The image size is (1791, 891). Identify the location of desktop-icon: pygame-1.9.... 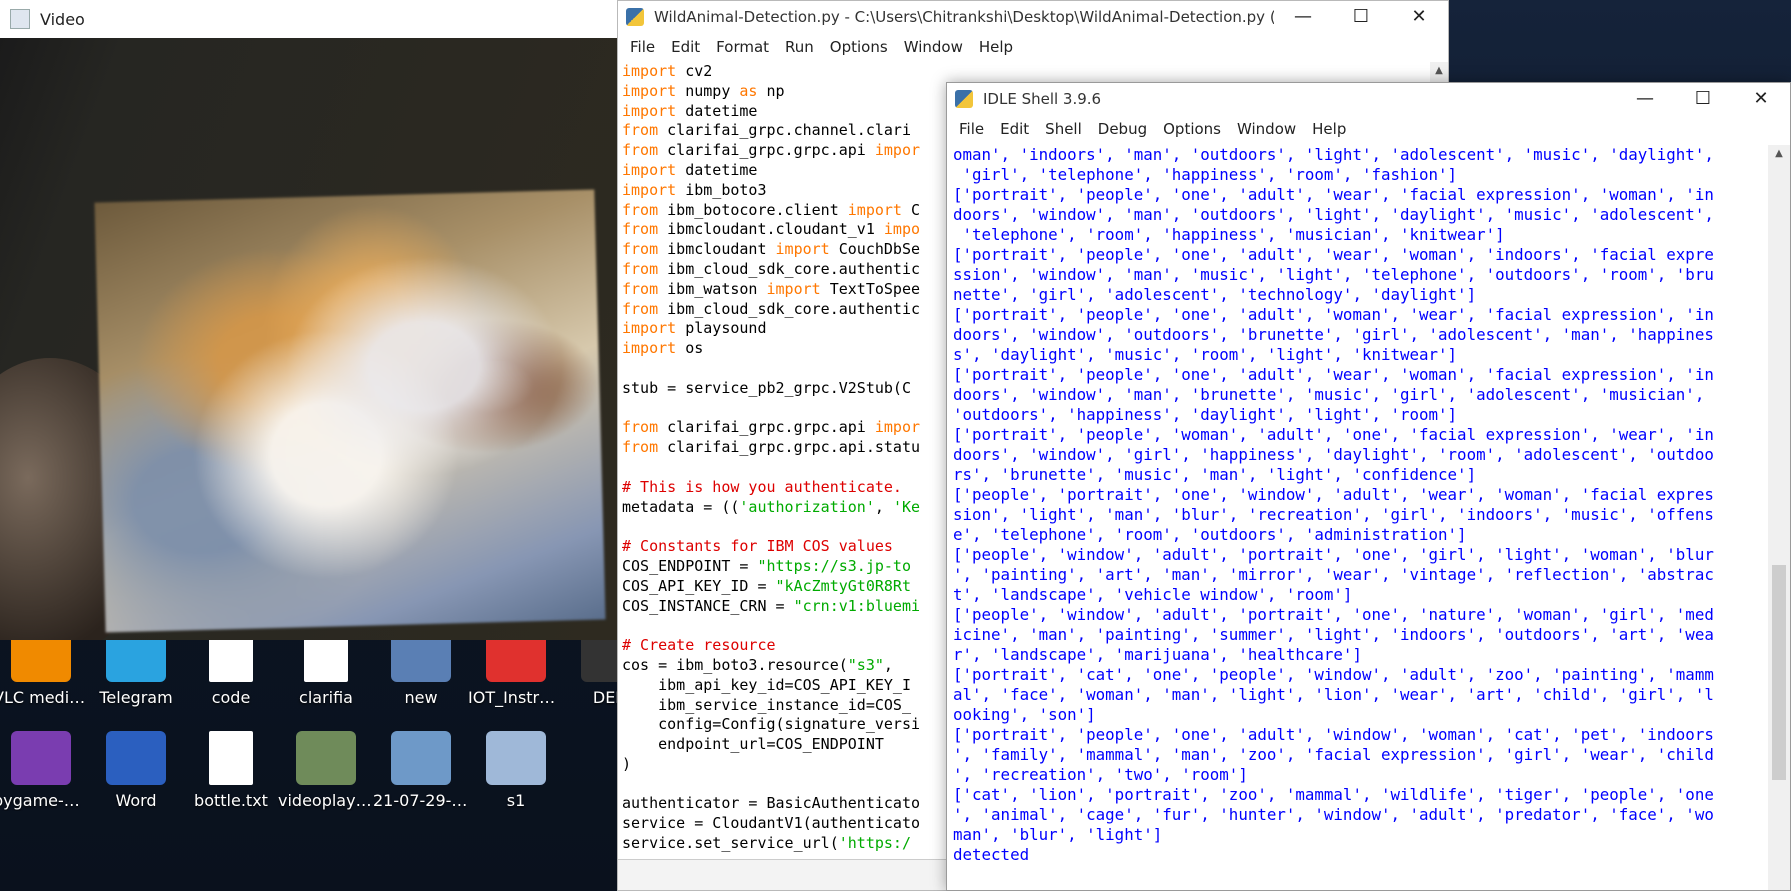
(44, 771).